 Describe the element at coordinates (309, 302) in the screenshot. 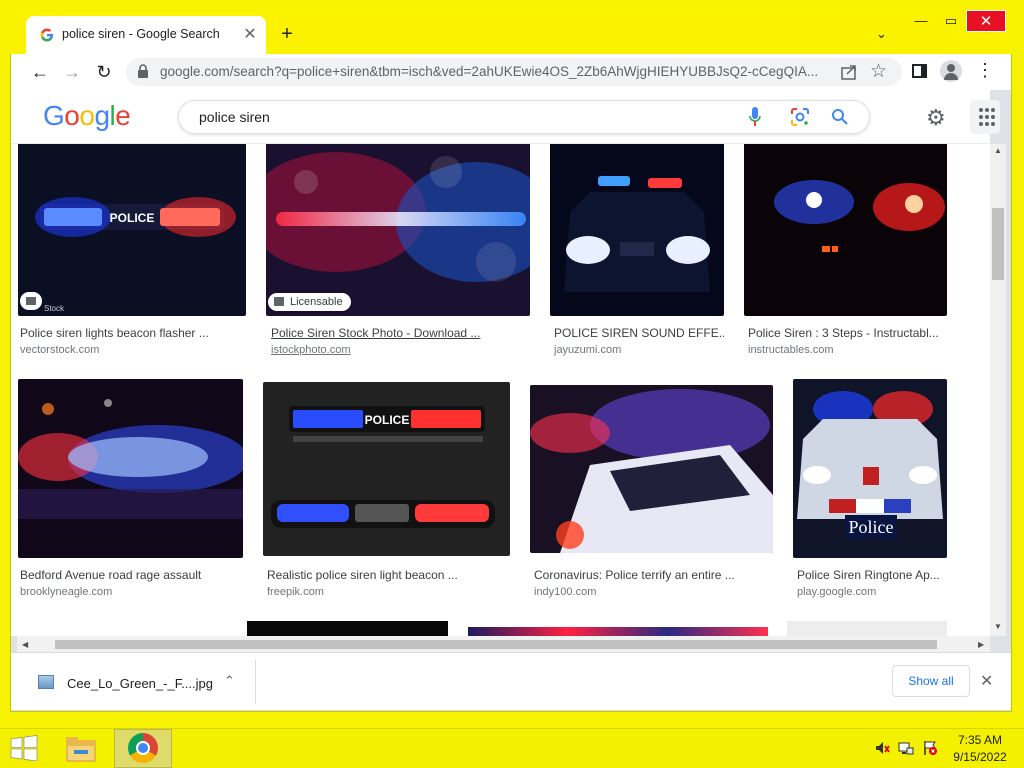

I see `licensable-badge: Licensable` at that location.